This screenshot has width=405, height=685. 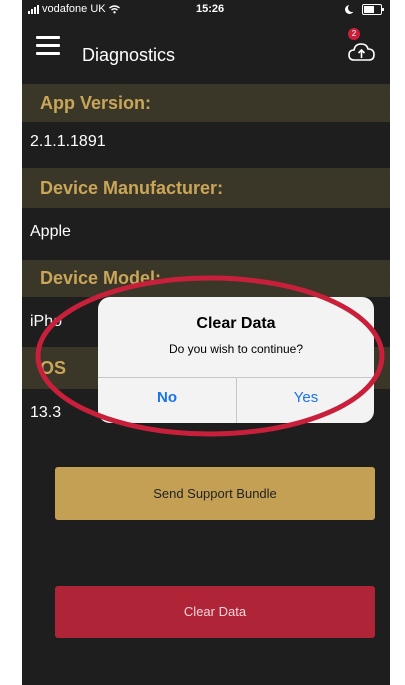 I want to click on send-support-bundle-button: Send Support Bundle, so click(x=215, y=493).